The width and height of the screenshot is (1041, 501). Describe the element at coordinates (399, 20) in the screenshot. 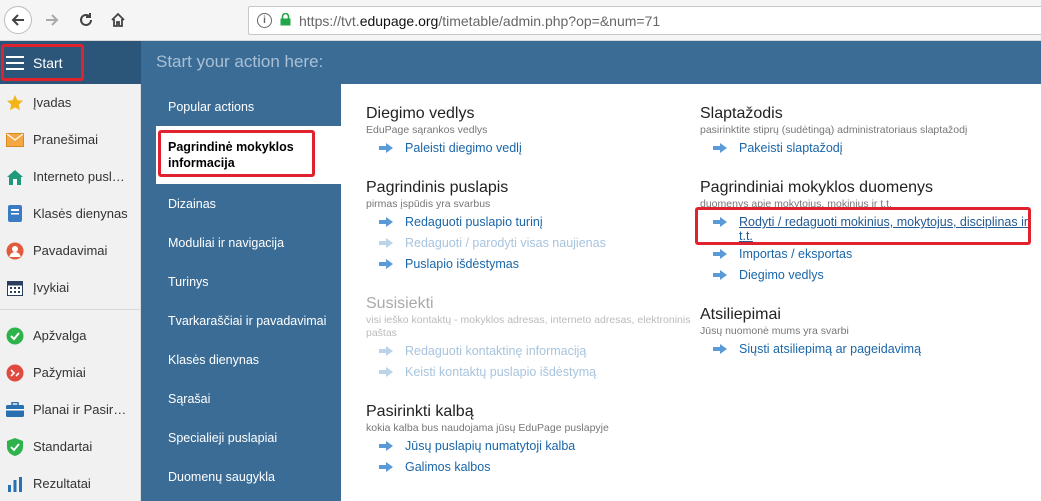

I see `url-host: edupage.org` at that location.